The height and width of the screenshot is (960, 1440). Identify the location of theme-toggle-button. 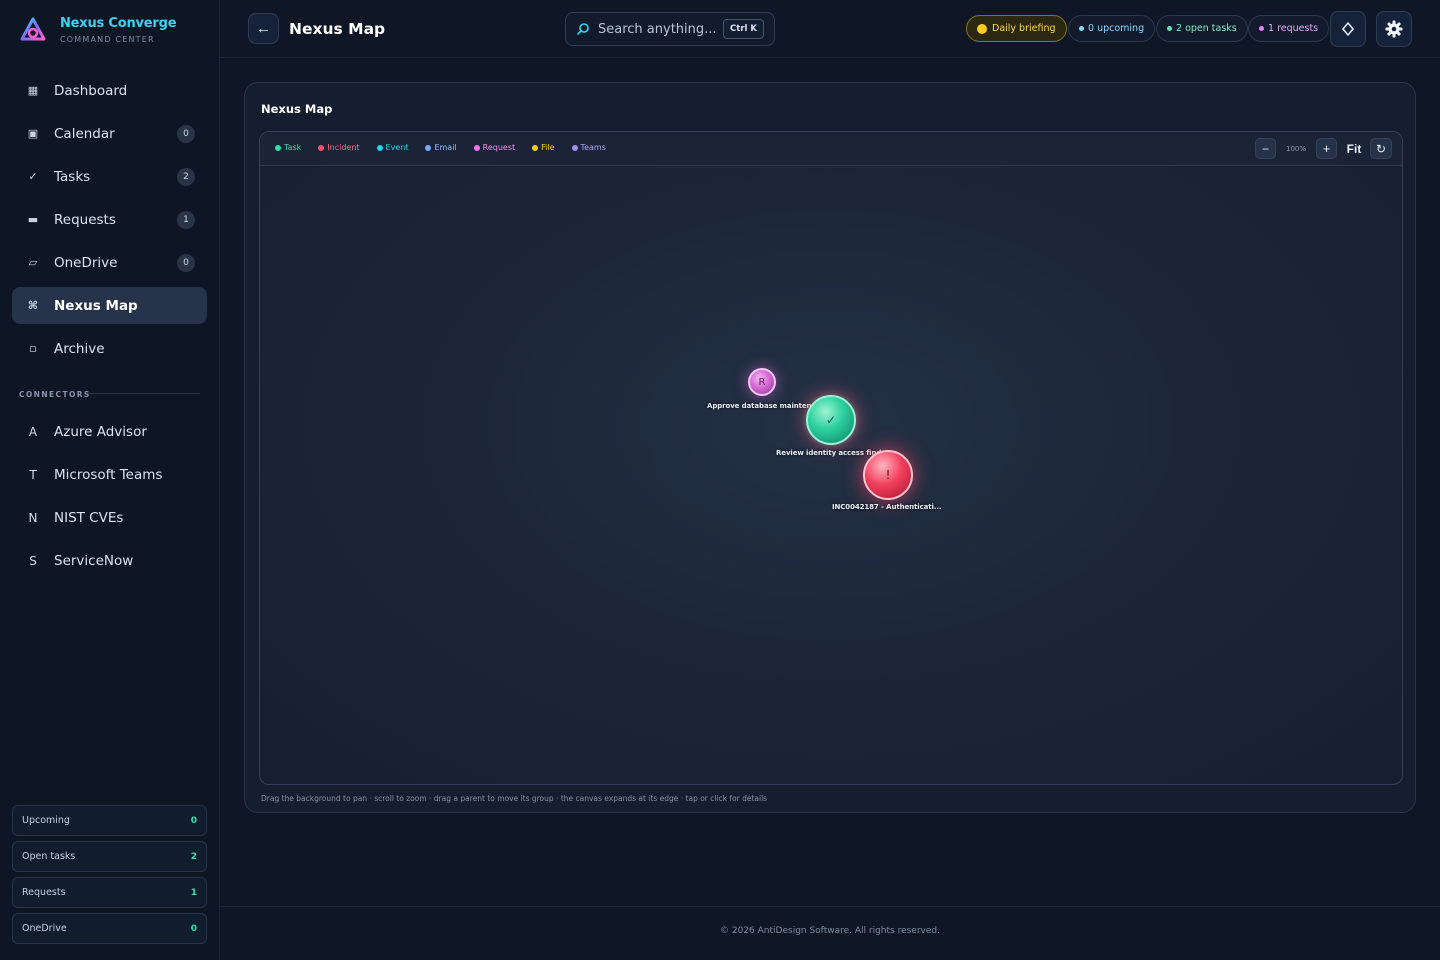
(1348, 29).